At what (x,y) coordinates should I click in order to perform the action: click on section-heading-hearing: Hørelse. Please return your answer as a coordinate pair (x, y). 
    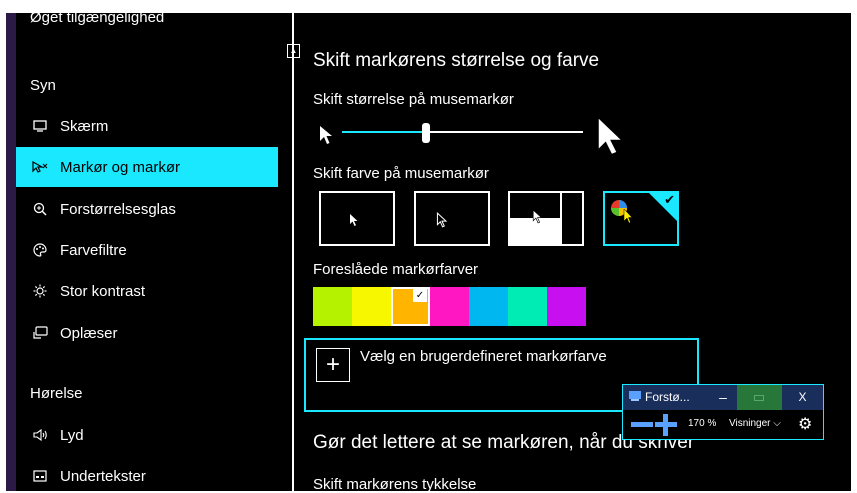
    Looking at the image, I should click on (56, 393).